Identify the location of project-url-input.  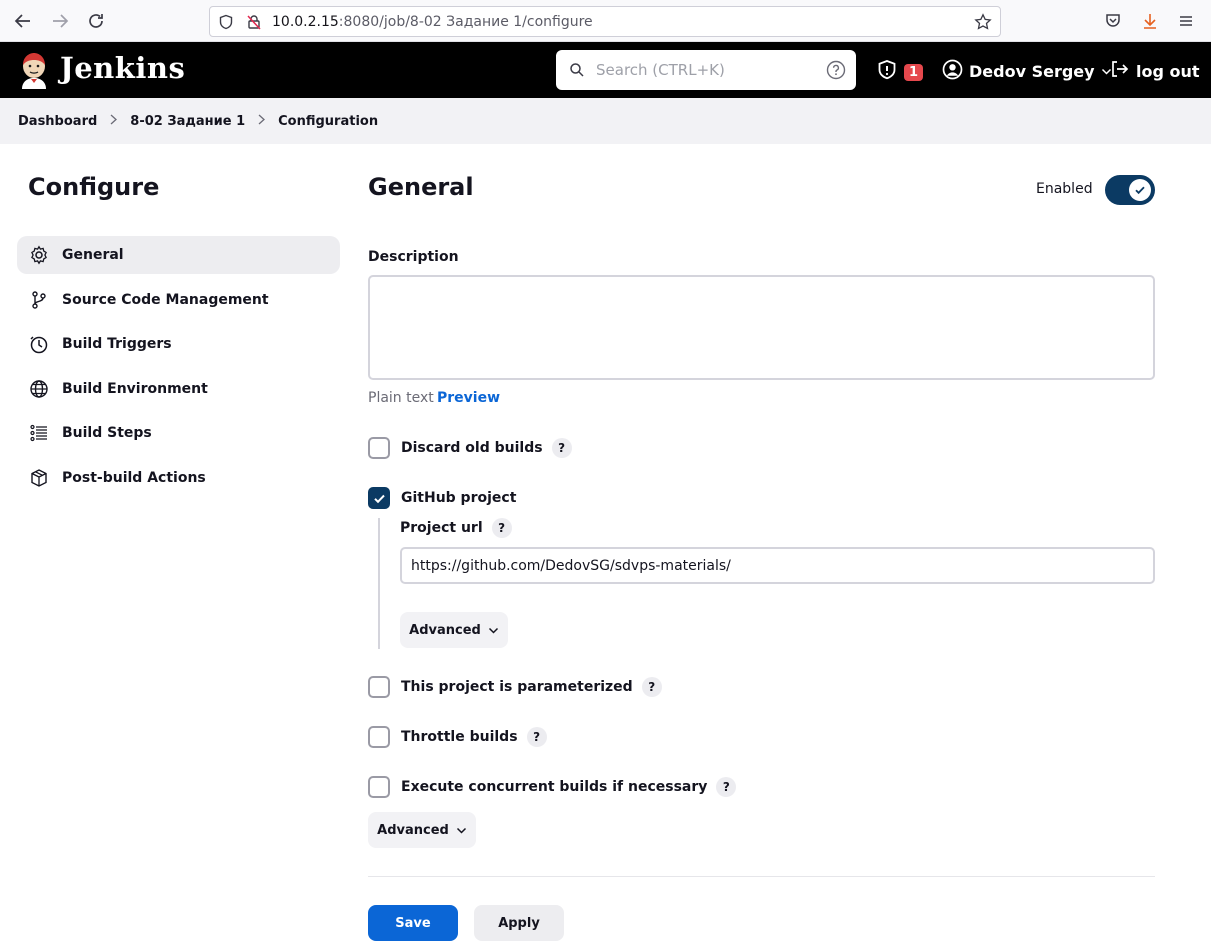
(777, 565).